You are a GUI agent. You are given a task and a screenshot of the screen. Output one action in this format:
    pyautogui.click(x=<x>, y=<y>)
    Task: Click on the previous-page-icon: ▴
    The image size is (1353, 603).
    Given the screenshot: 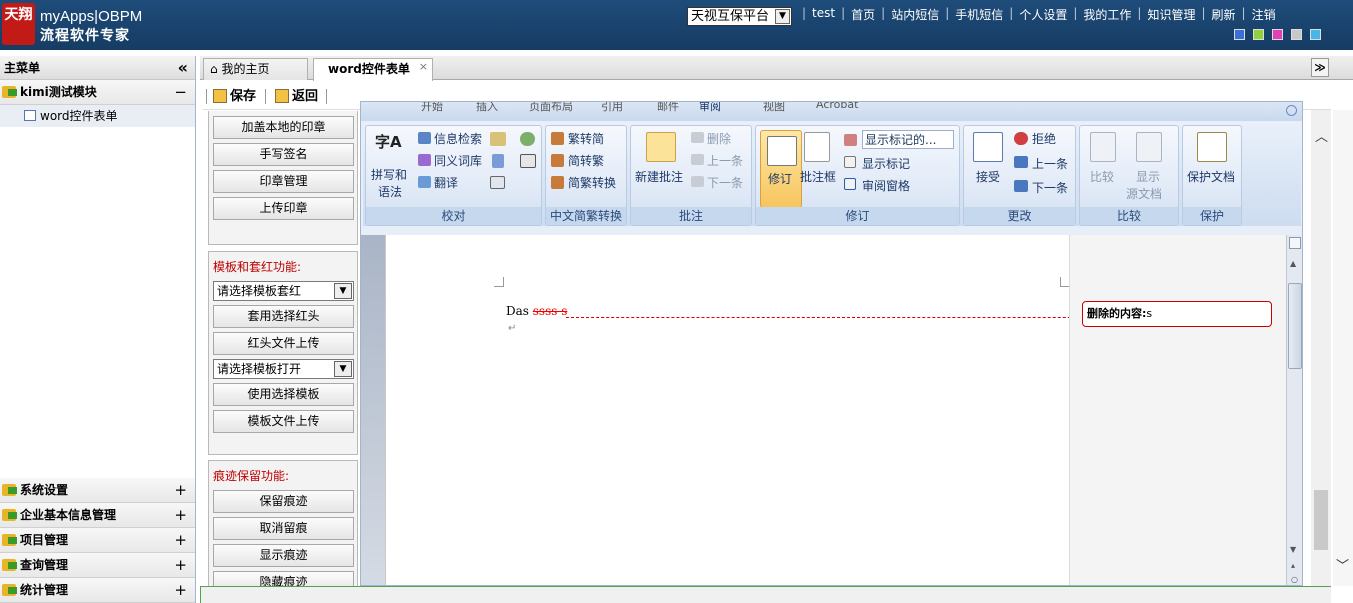 What is the action you would take?
    pyautogui.click(x=1293, y=565)
    